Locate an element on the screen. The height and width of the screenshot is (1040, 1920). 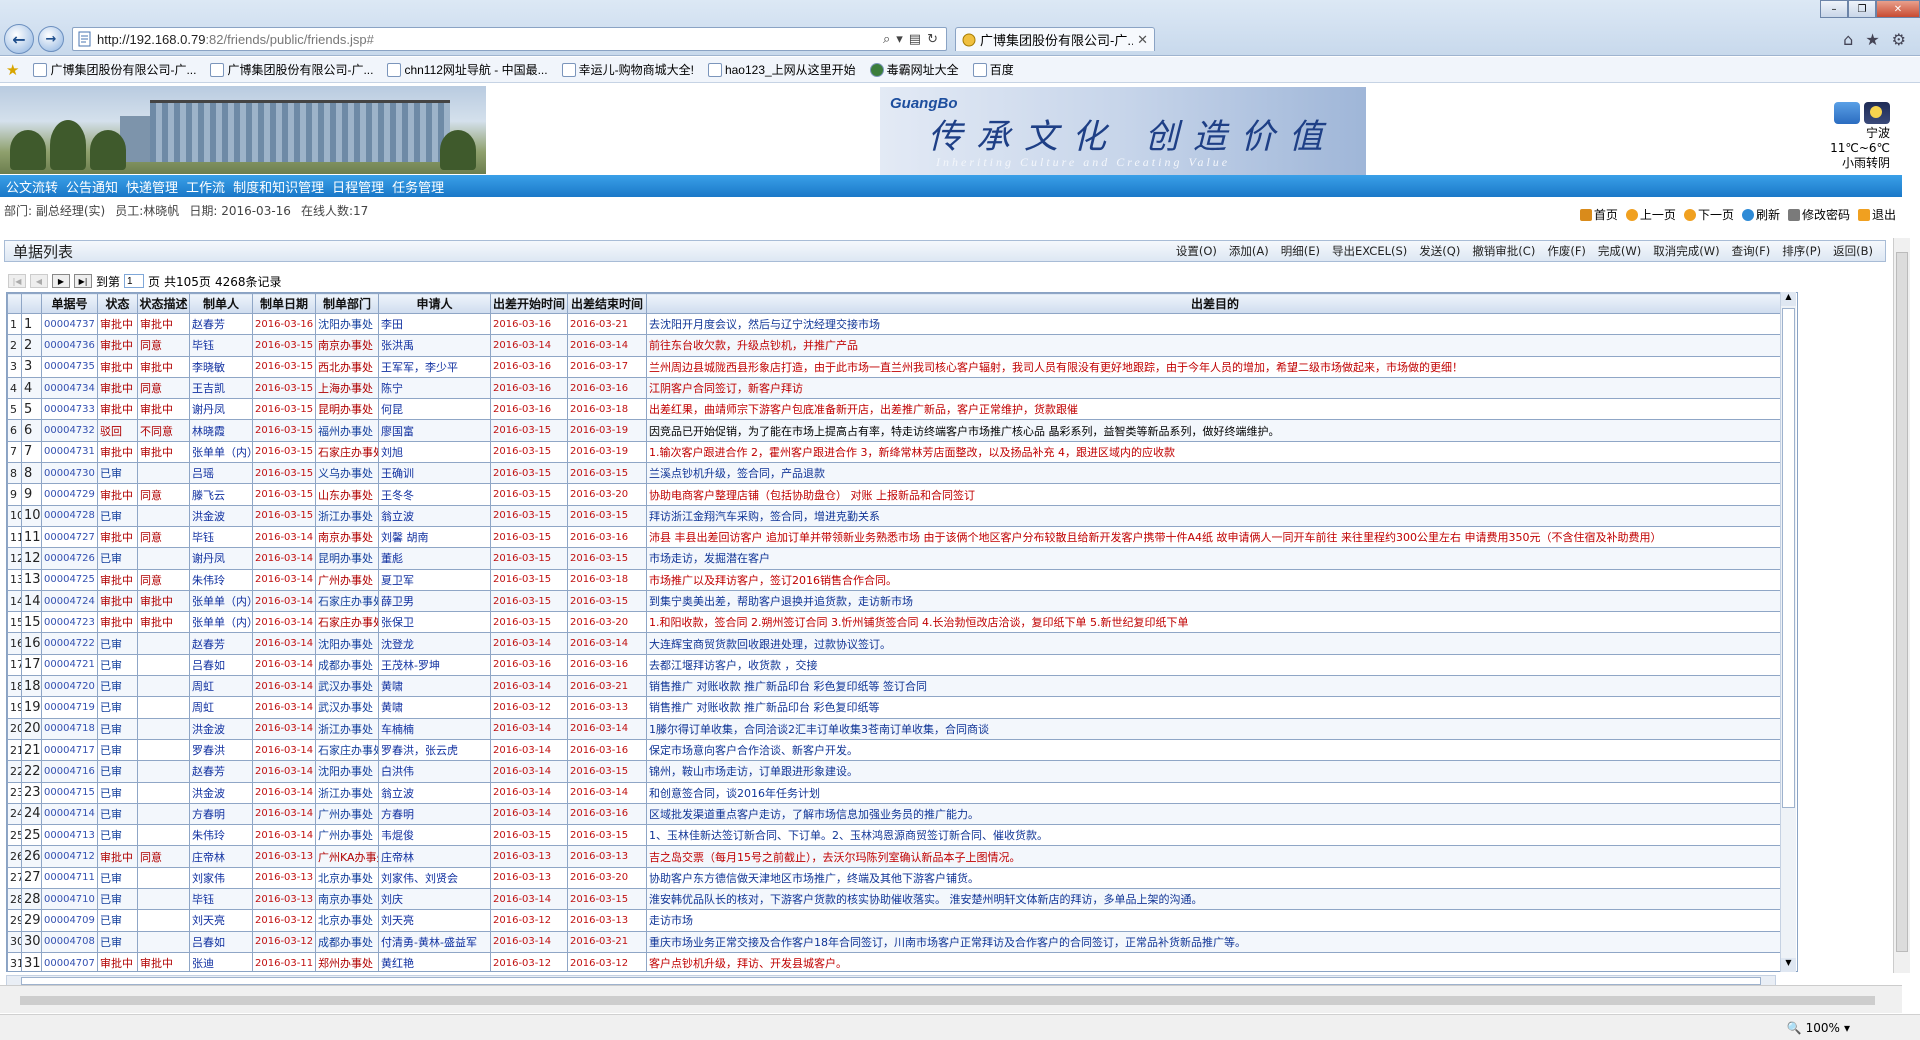
menu-item: 工作流 is located at coordinates (205, 186).